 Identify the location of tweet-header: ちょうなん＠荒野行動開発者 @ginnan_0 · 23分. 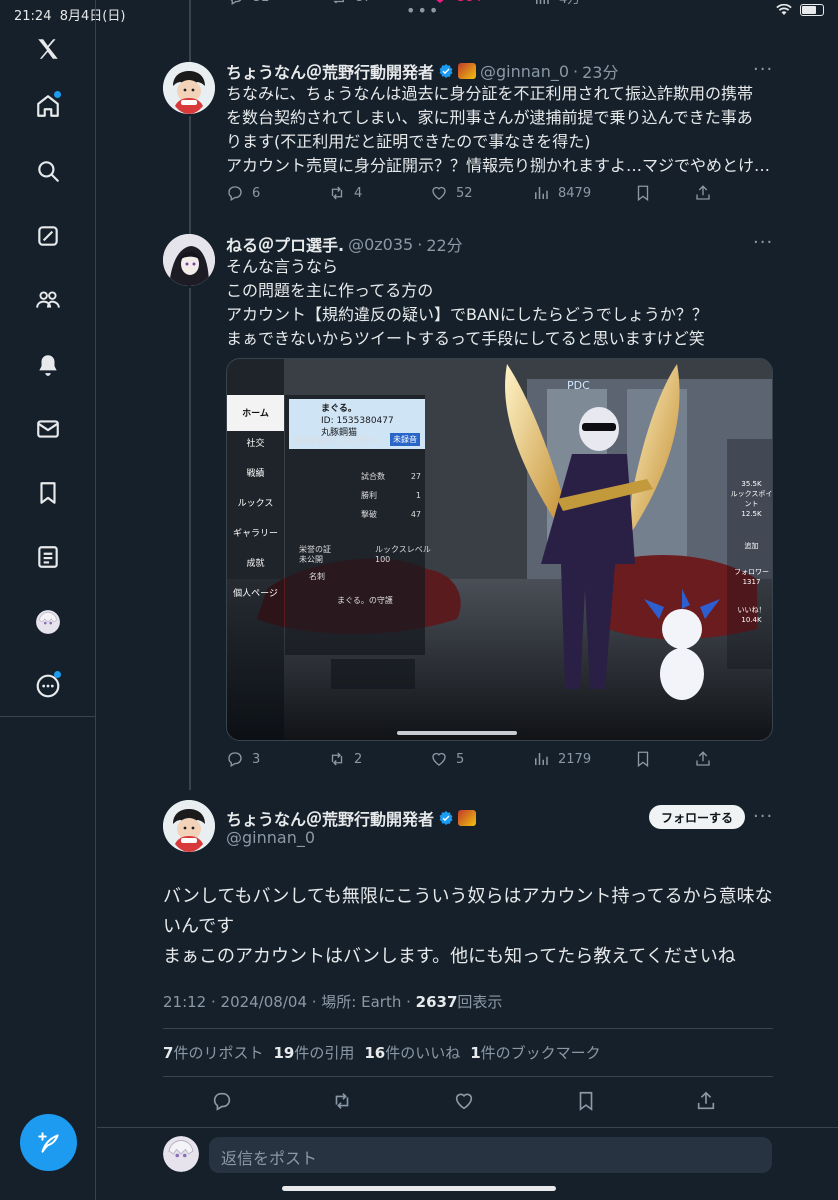
(422, 71).